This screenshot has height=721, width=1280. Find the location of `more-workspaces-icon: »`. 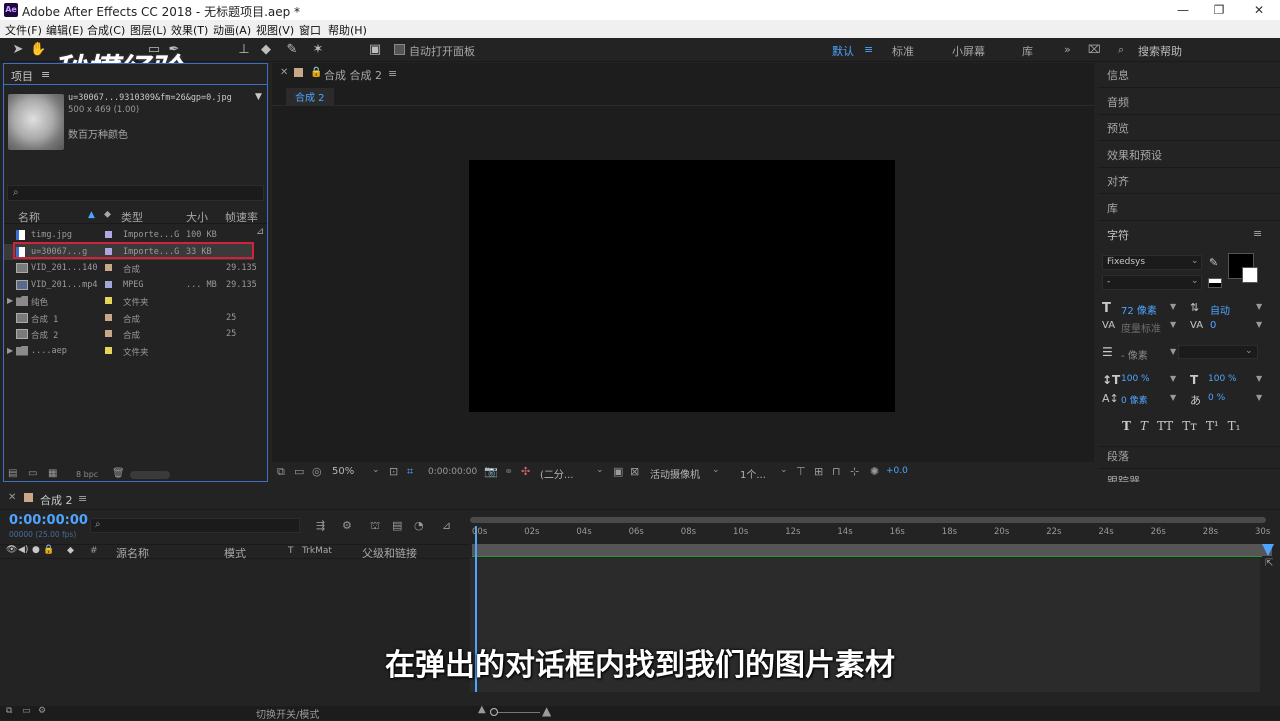

more-workspaces-icon: » is located at coordinates (1067, 49).